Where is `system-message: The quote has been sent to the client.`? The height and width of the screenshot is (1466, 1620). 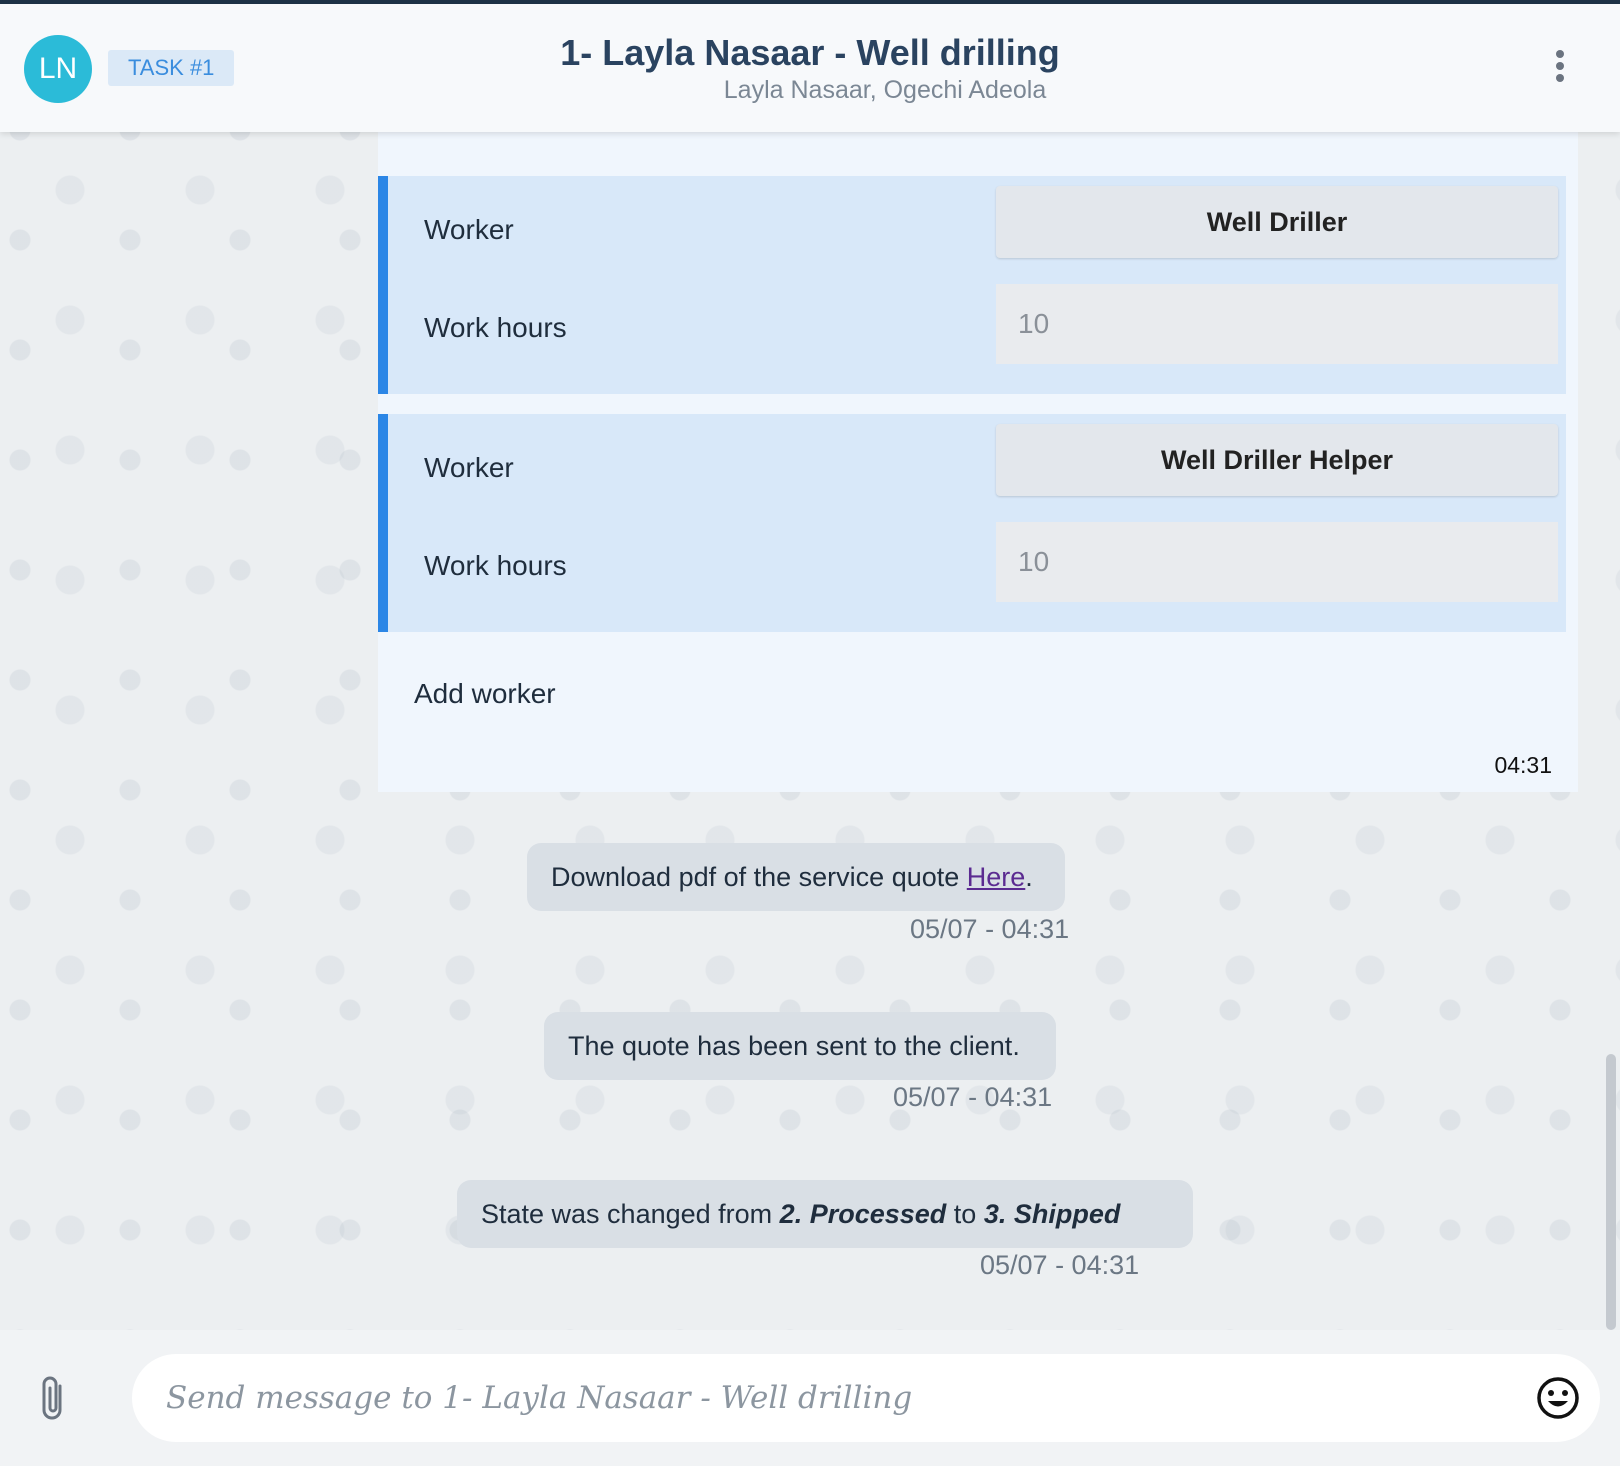
system-message: The quote has been sent to the client. is located at coordinates (800, 1046).